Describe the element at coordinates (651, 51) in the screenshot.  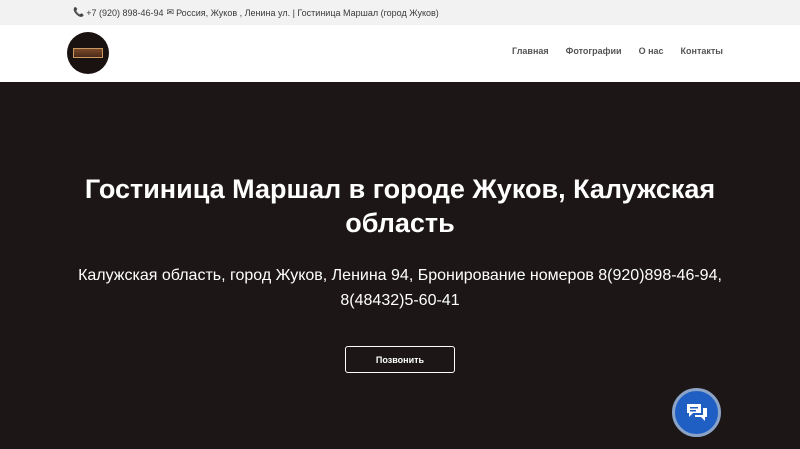
I see `nav-item-about: О нас` at that location.